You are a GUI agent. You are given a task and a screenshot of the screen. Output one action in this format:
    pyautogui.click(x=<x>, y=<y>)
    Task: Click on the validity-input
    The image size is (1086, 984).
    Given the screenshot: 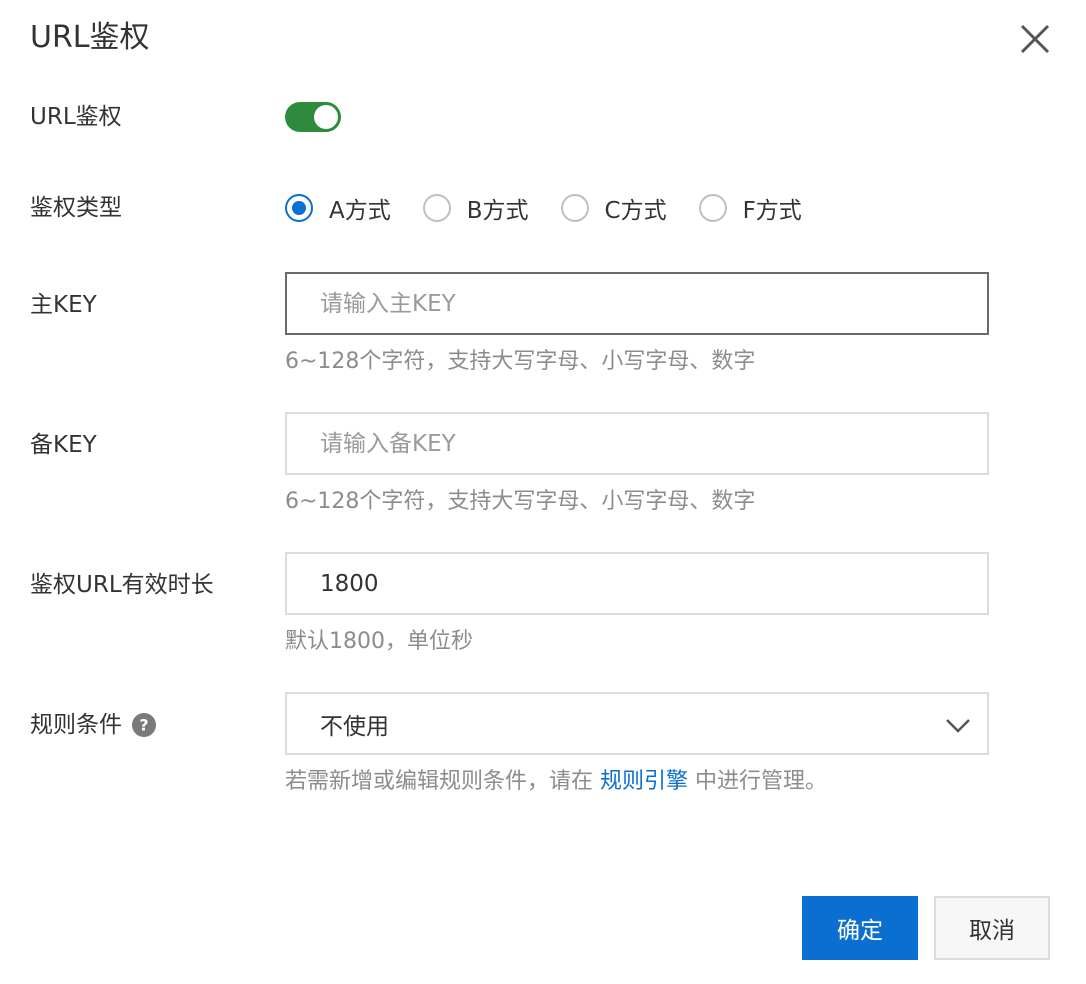 What is the action you would take?
    pyautogui.click(x=637, y=583)
    